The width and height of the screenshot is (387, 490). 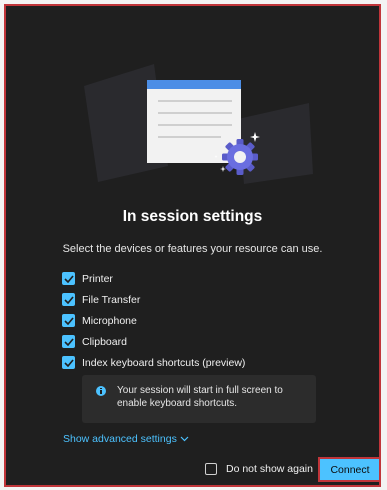 What do you see at coordinates (97, 278) in the screenshot?
I see `option-label: Printer` at bounding box center [97, 278].